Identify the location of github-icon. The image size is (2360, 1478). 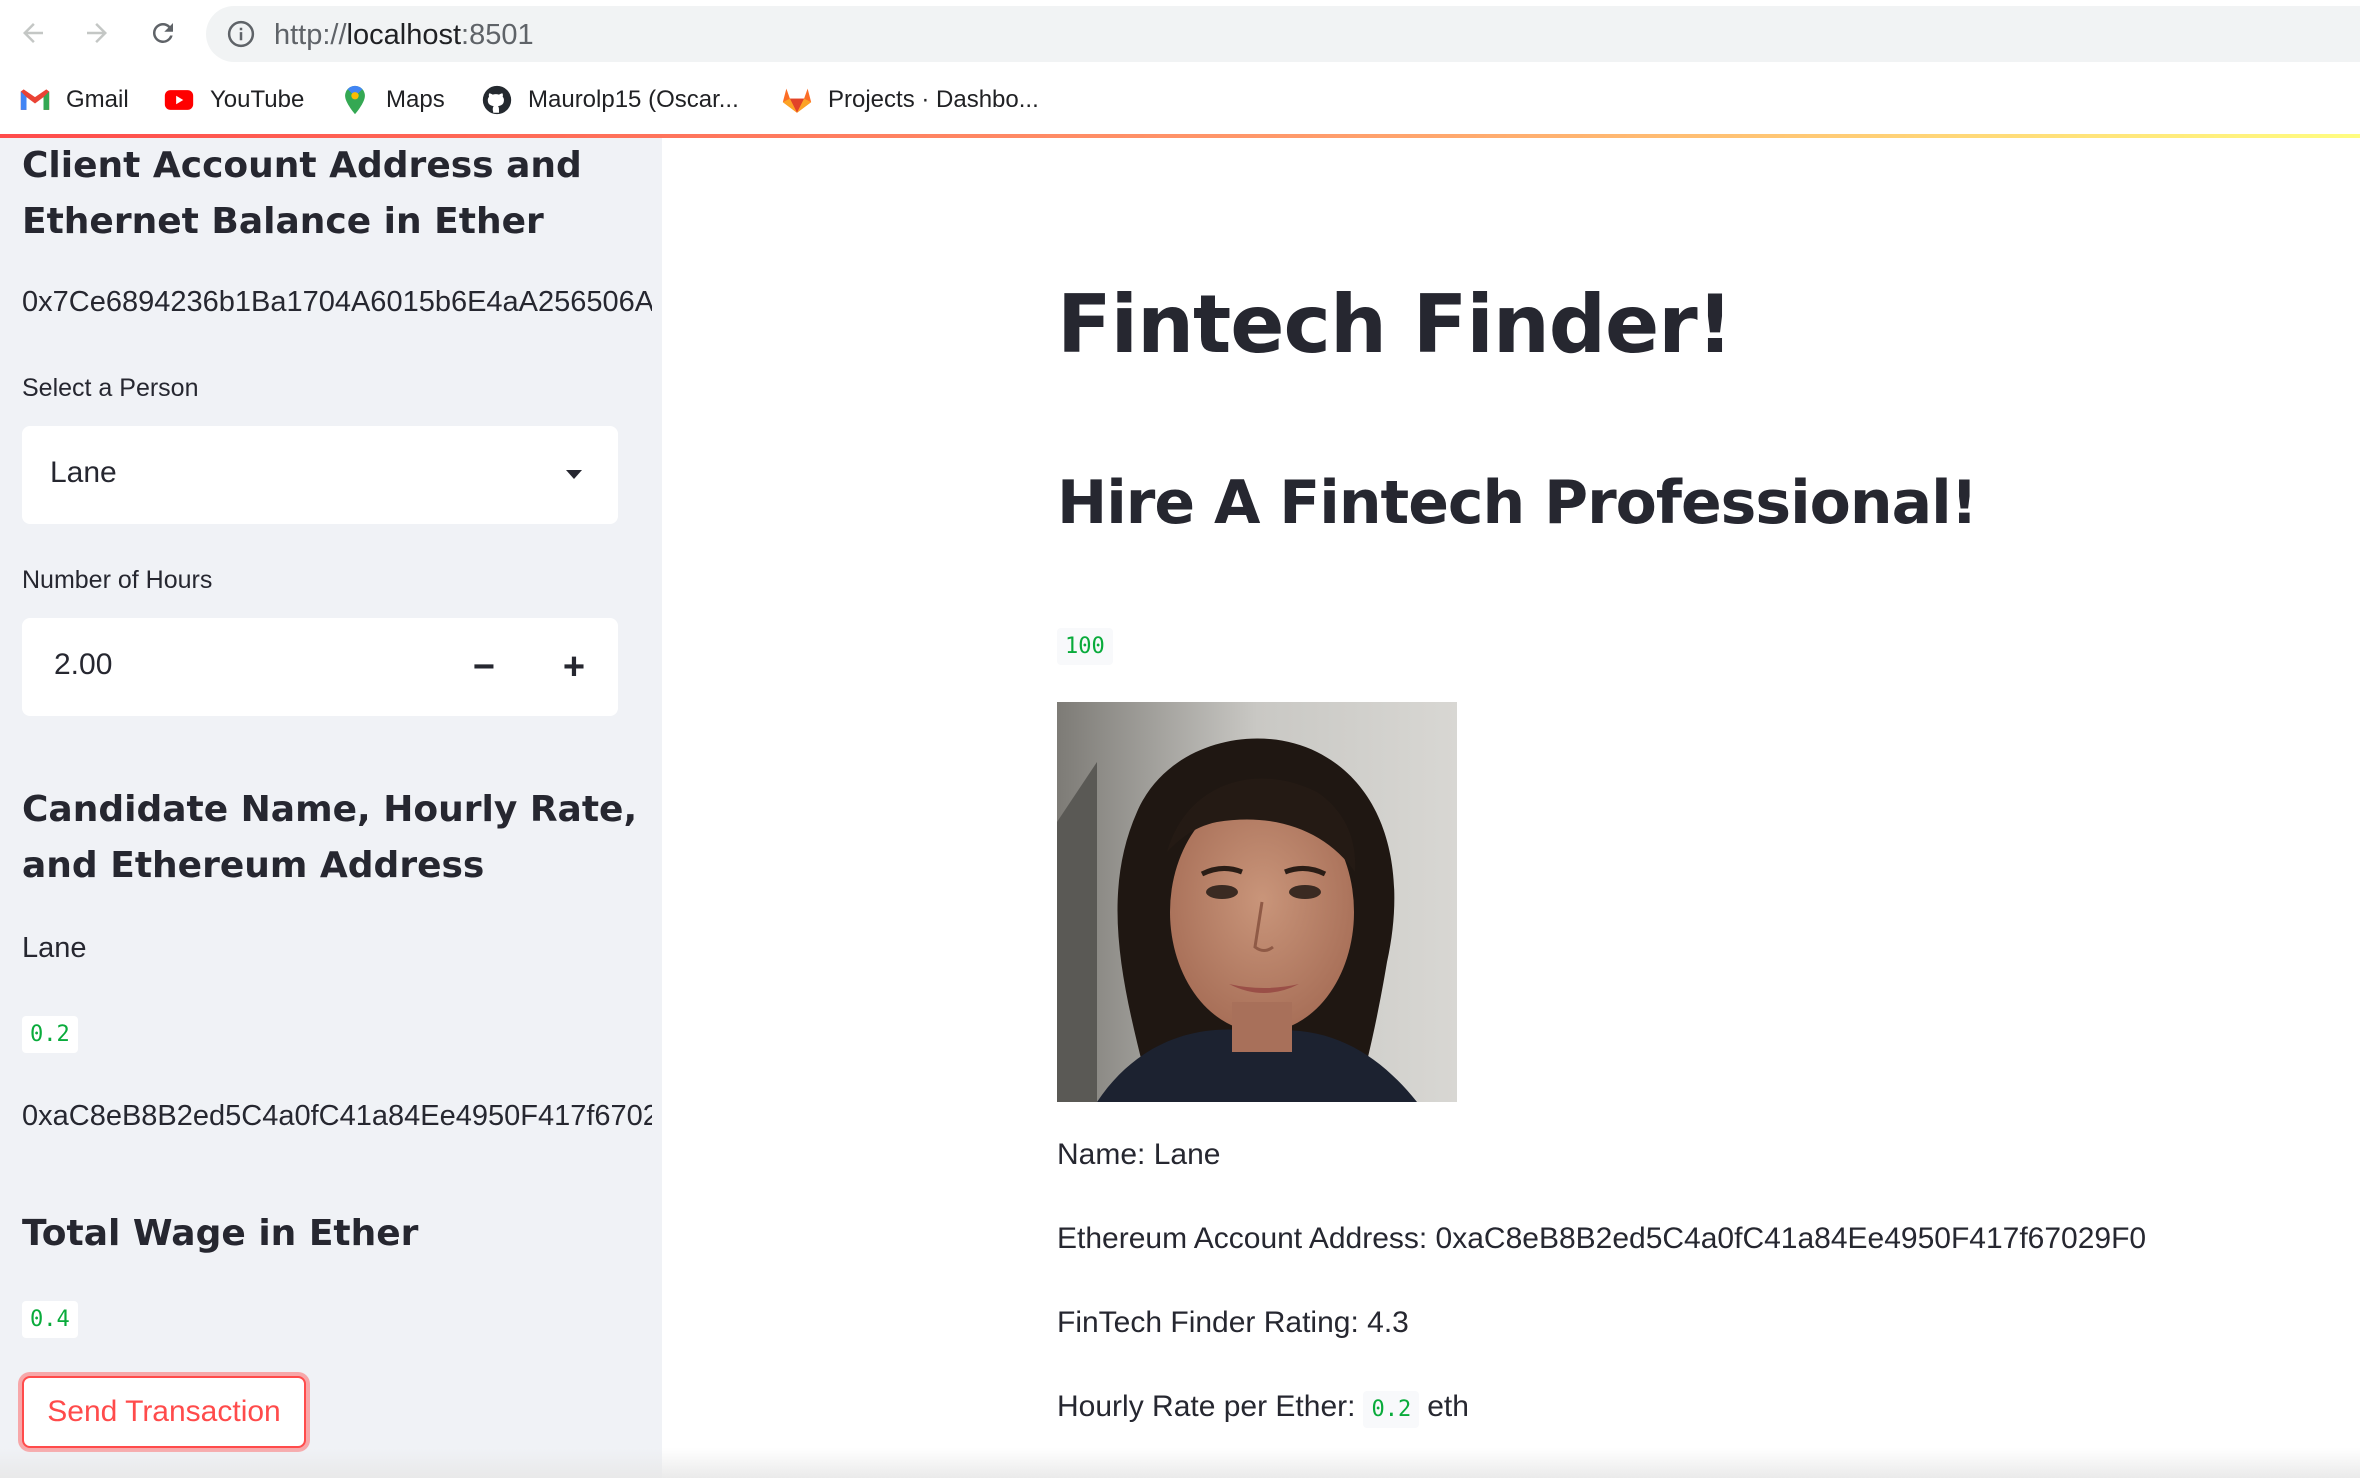
(497, 100).